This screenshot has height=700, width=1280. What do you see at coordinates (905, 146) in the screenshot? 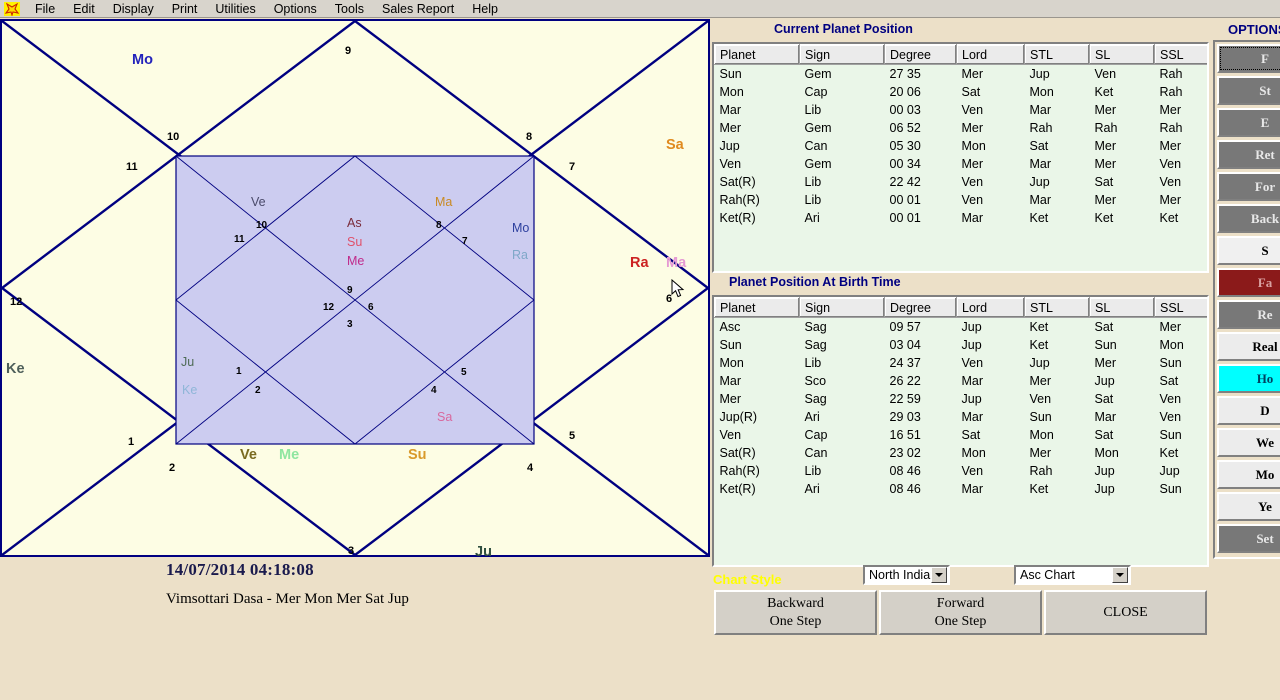
I see `cell-degree: 05 30` at bounding box center [905, 146].